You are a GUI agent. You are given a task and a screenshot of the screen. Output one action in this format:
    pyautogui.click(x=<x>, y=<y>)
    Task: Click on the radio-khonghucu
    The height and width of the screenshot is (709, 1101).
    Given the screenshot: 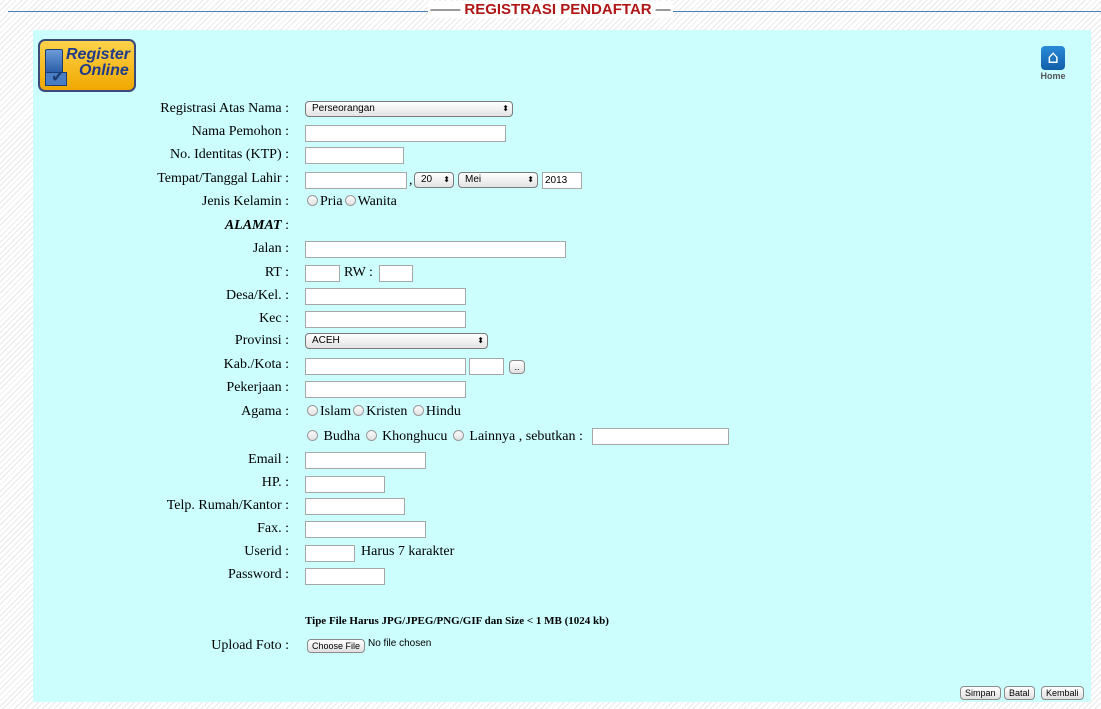 What is the action you would take?
    pyautogui.click(x=371, y=435)
    